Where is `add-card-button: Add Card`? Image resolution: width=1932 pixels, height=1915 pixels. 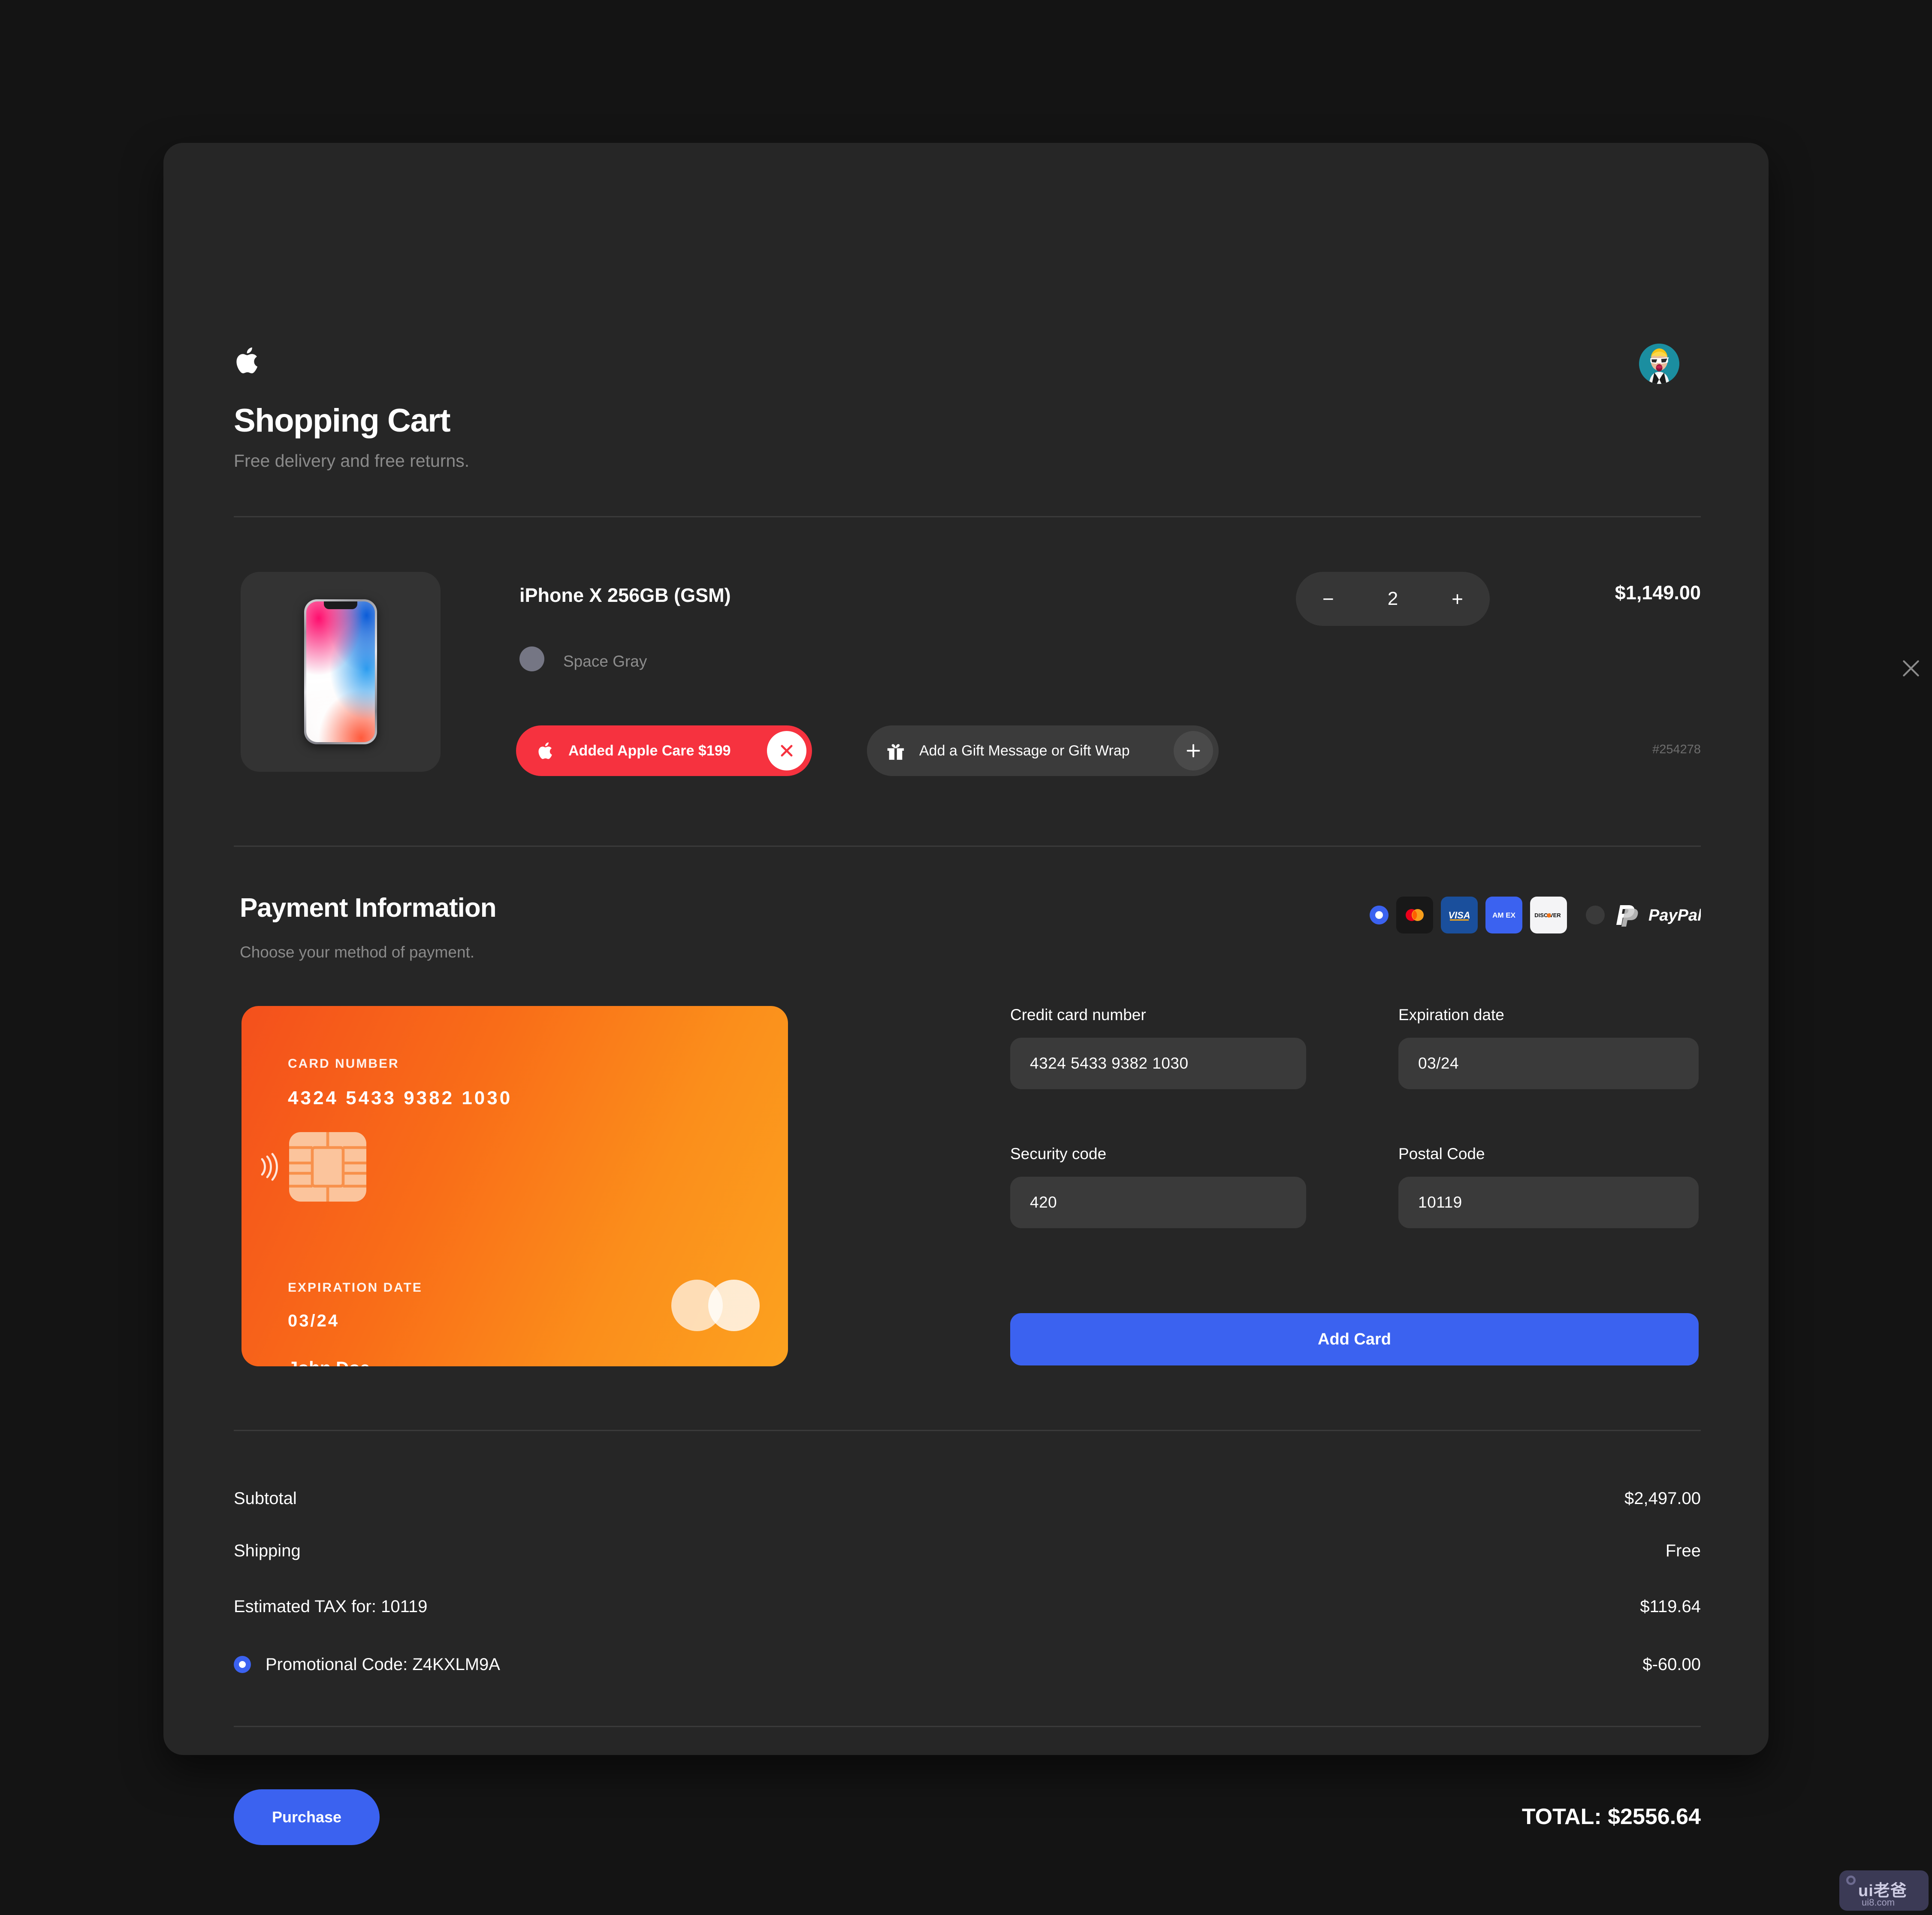
add-card-button: Add Card is located at coordinates (1354, 1339).